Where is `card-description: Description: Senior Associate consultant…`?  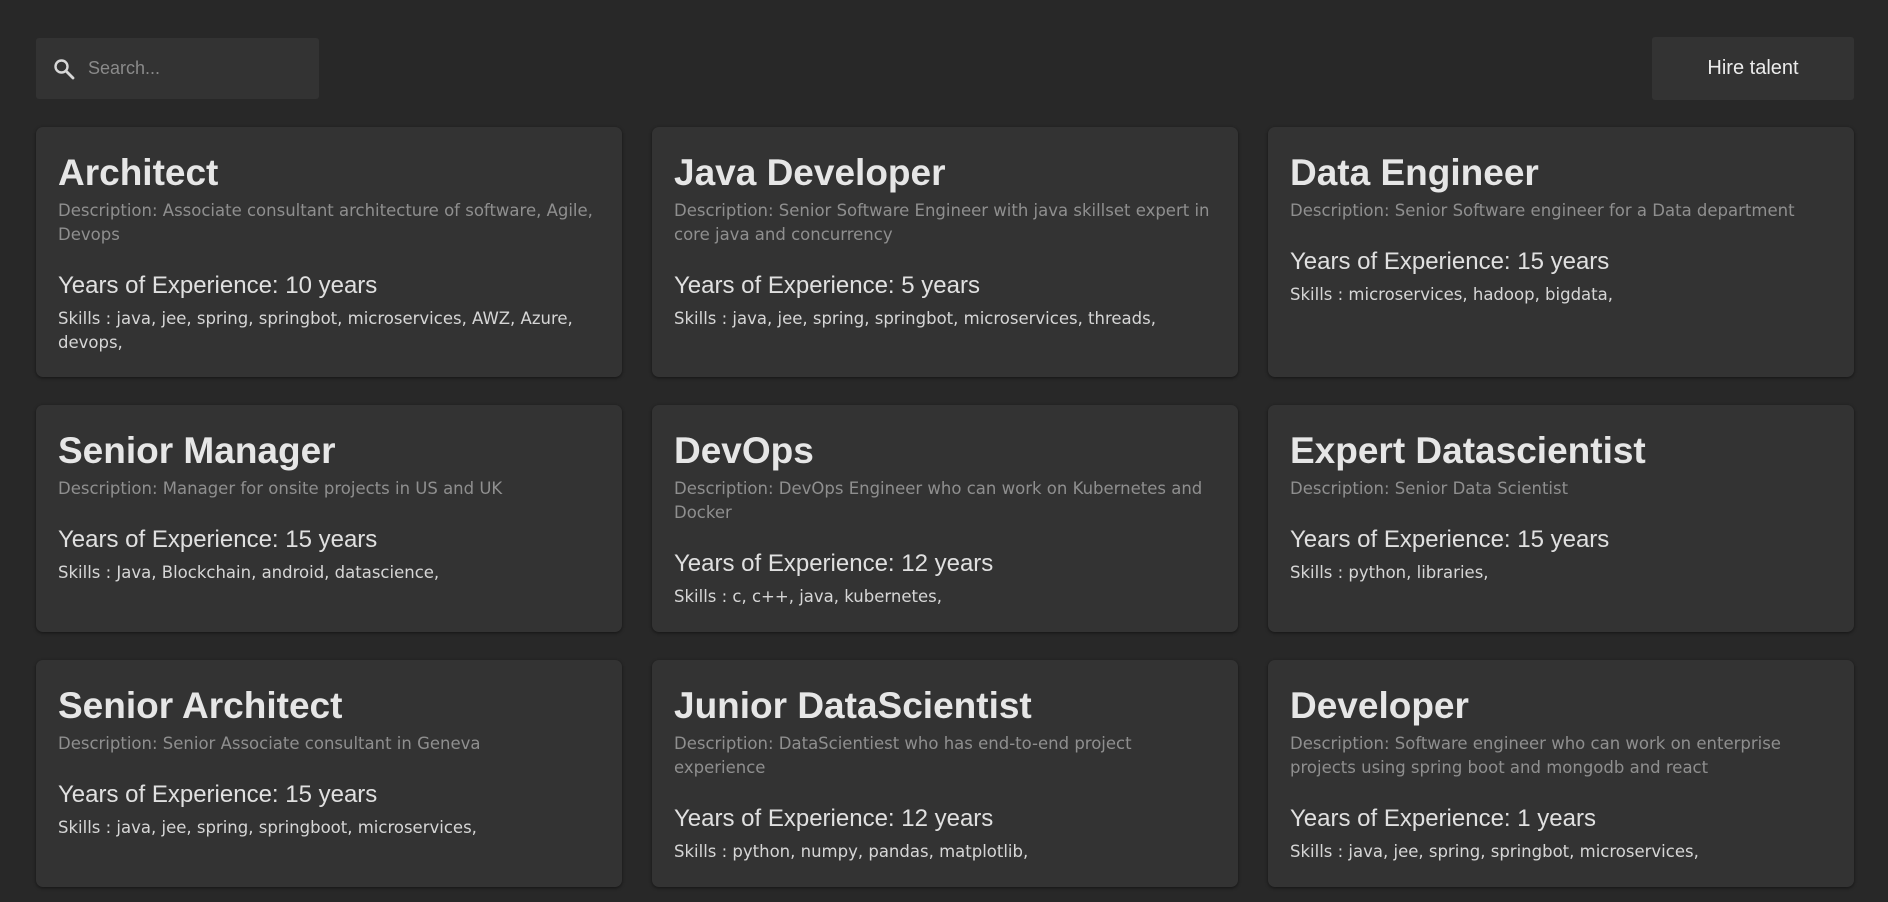
card-description: Description: Senior Associate consultant… is located at coordinates (269, 743).